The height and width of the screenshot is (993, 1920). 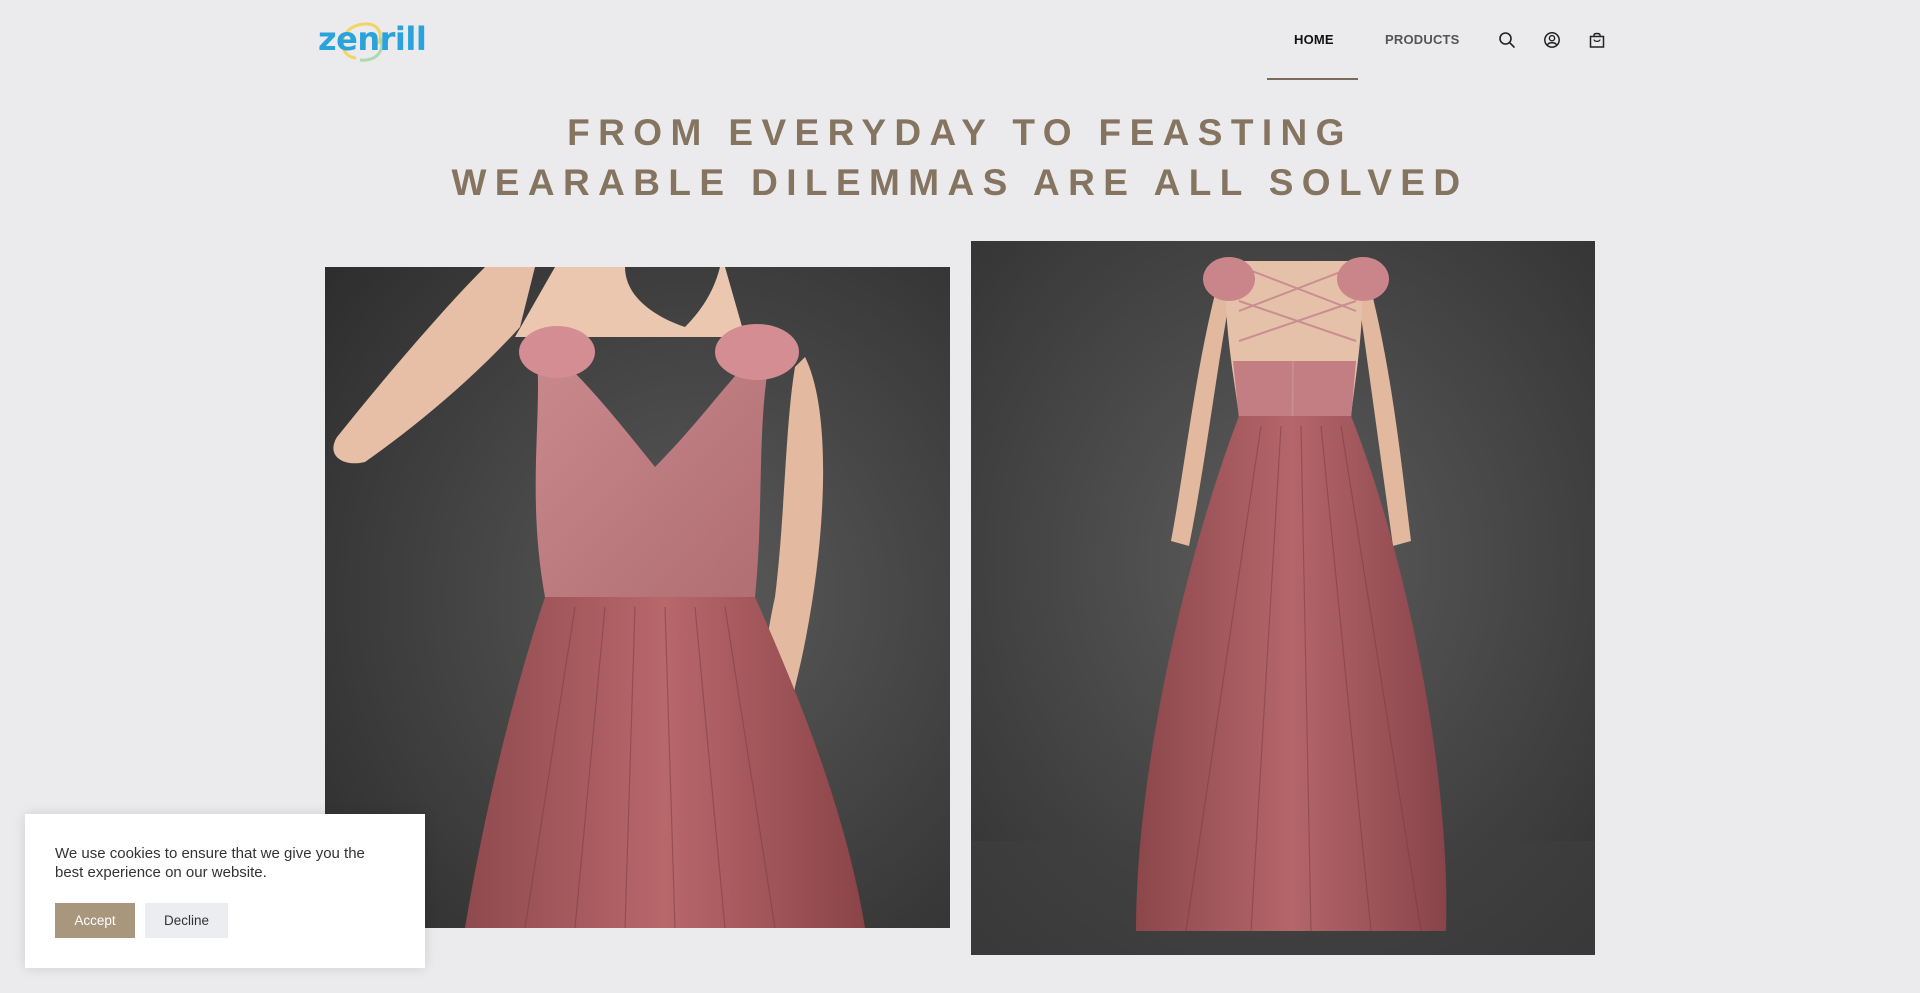 I want to click on nav-home: HOME, so click(x=1314, y=39).